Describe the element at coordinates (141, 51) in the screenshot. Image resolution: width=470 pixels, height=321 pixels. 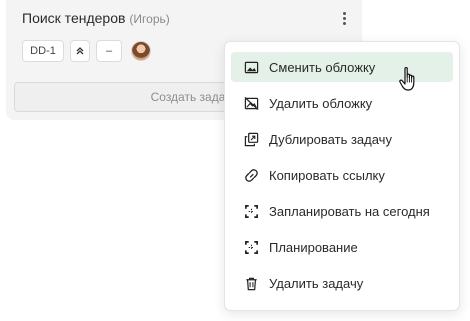
I see `avatar` at that location.